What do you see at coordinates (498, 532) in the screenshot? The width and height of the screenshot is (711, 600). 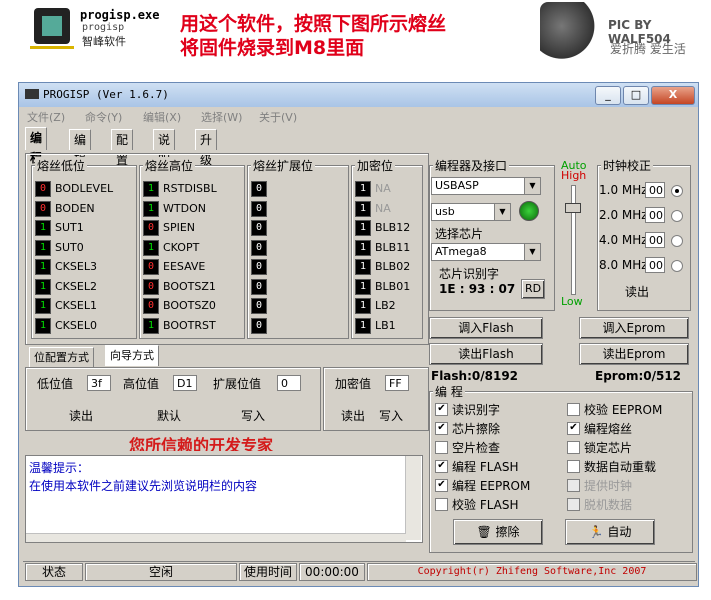 I see `erase-button: 🗑 擦除` at bounding box center [498, 532].